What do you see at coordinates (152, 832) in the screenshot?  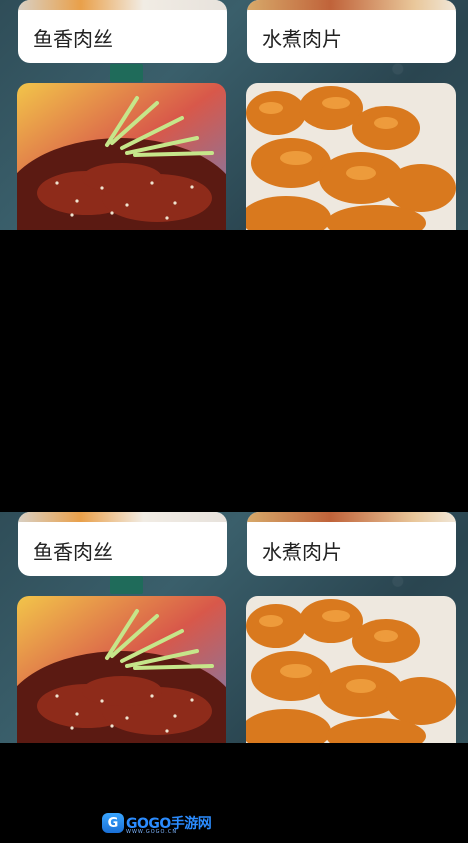 I see `watermark-url: WWW.GOGO.CN` at bounding box center [152, 832].